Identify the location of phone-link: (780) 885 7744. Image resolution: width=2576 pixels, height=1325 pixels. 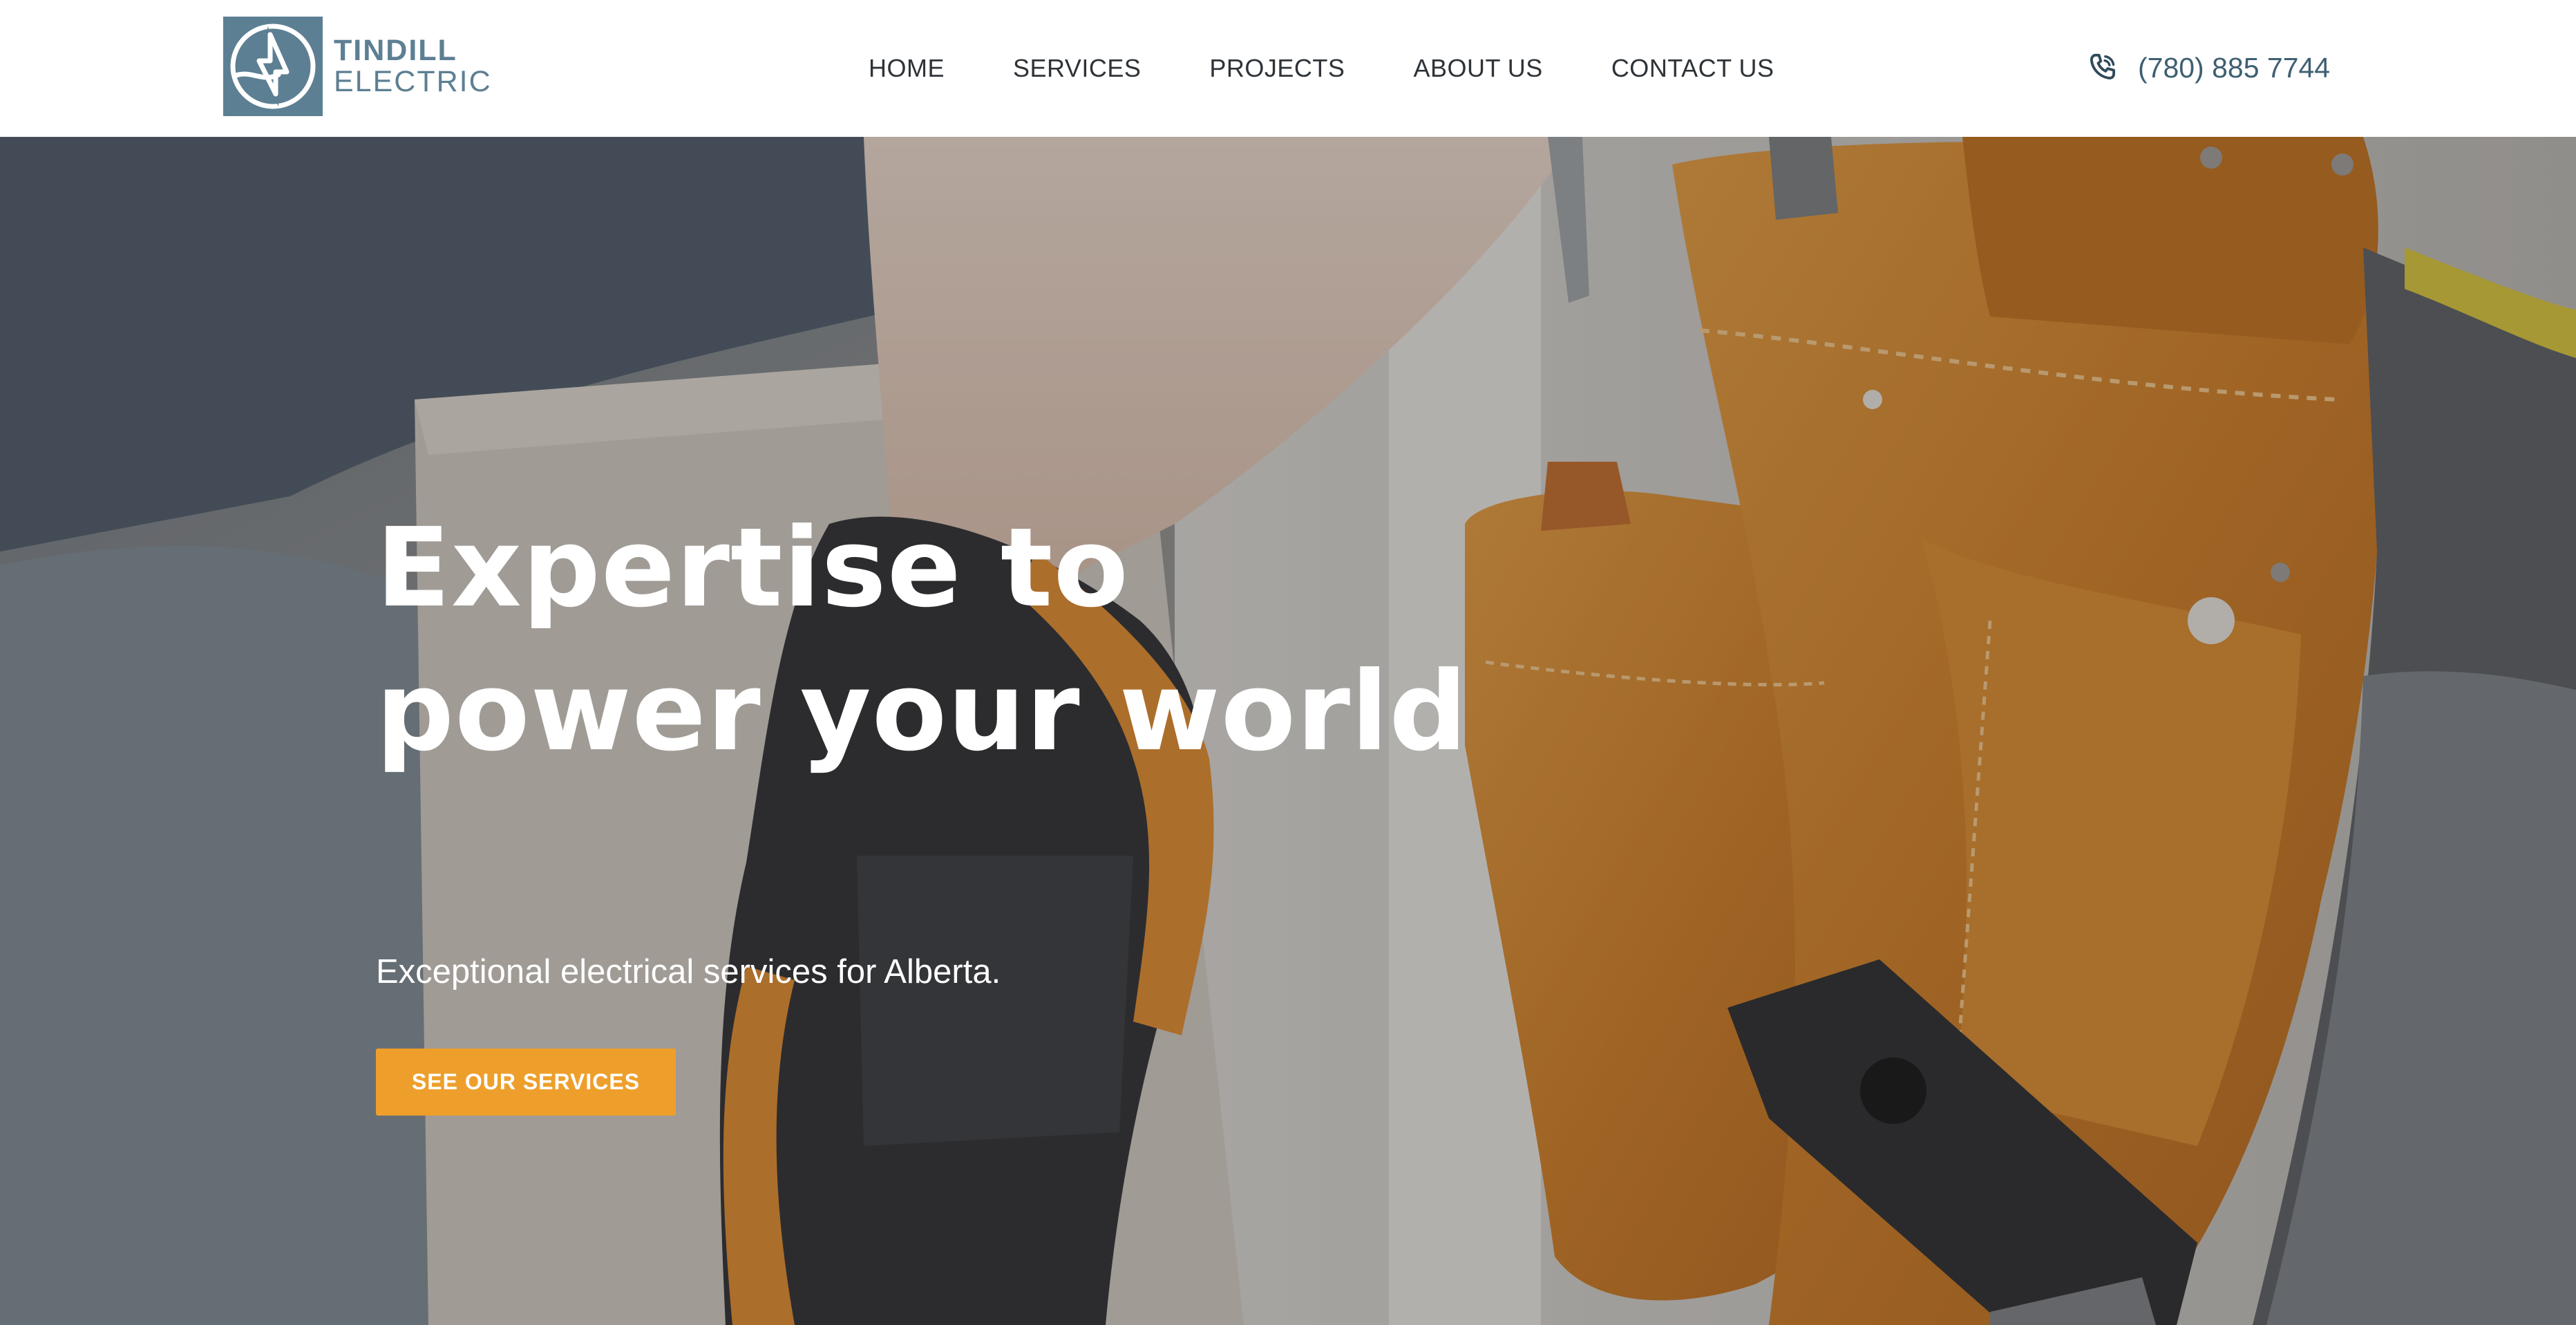
(2208, 68).